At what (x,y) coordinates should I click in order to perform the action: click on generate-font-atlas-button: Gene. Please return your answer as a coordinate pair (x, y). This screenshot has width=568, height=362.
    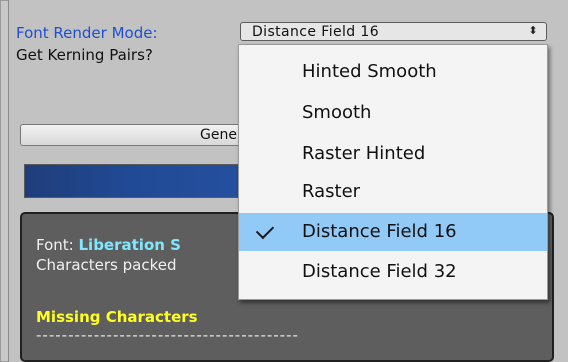
    Looking at the image, I should click on (140, 135).